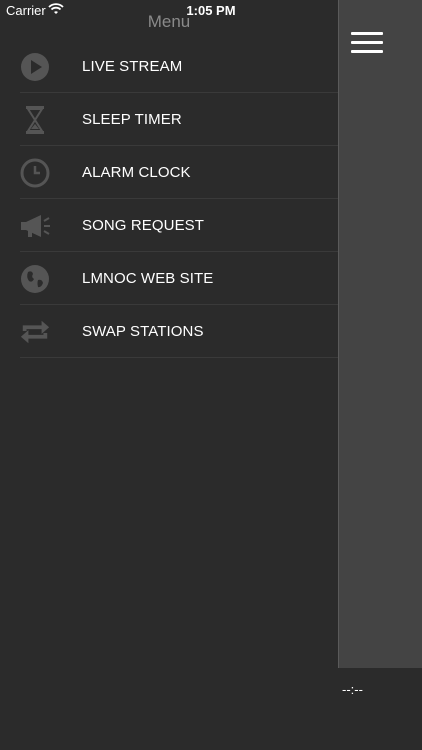  I want to click on player-time: --:--, so click(352, 689).